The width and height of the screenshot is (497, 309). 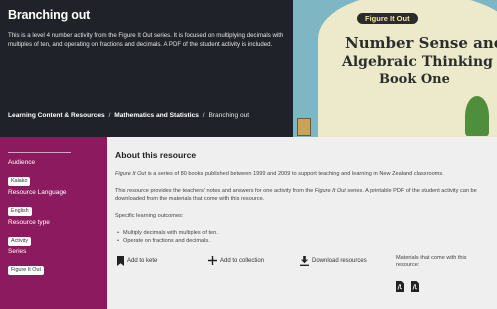 I want to click on cover-title-line-2: Algebraic Thinking, so click(x=417, y=62).